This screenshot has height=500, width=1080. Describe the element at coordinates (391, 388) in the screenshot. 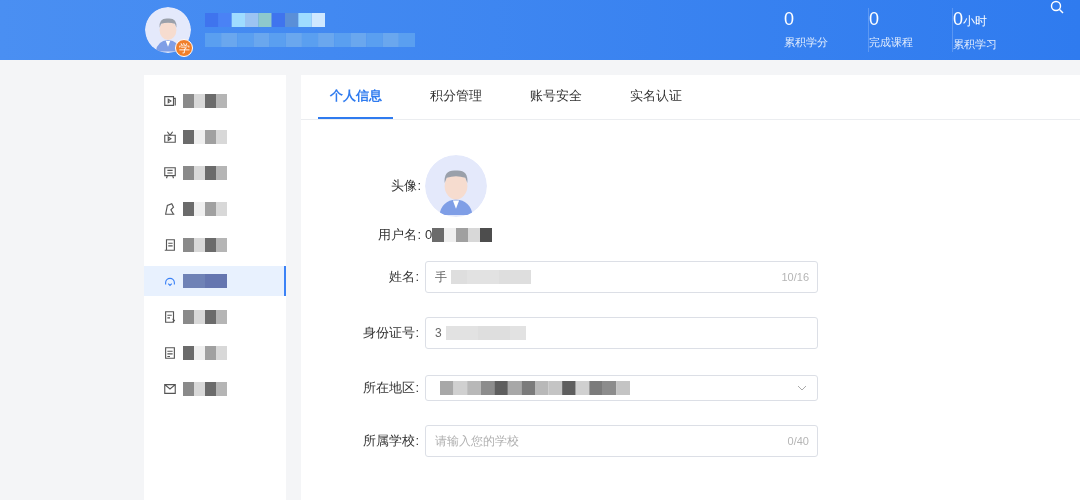

I see `field-label: 所在地区:` at that location.